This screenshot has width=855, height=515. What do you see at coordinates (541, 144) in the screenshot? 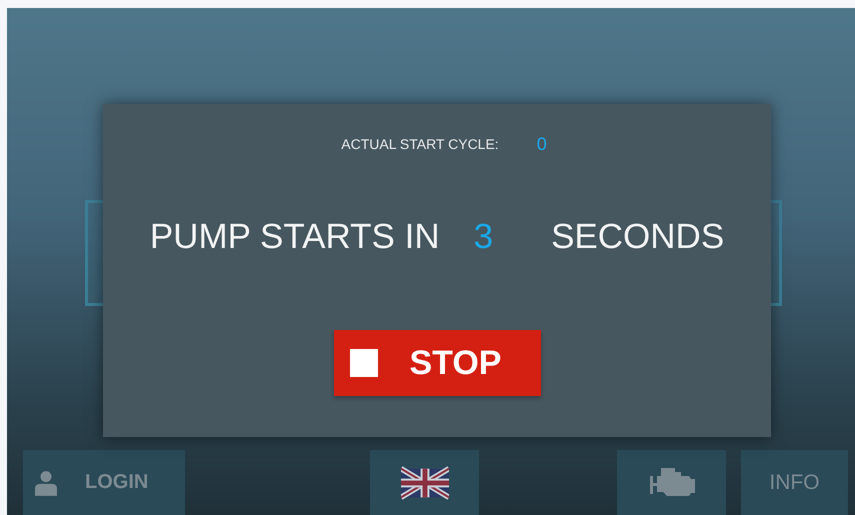
I see `cycle-value: 0` at bounding box center [541, 144].